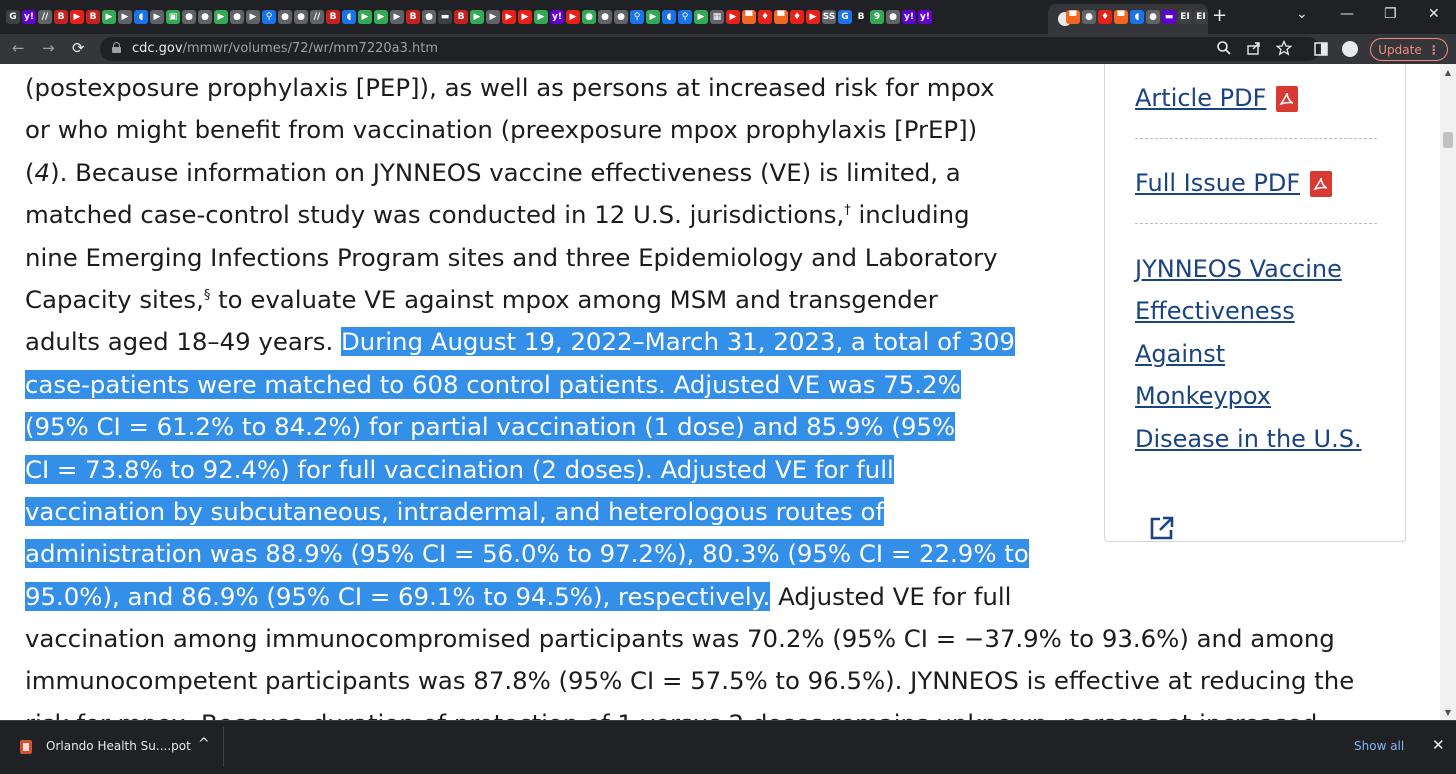 This screenshot has height=774, width=1456. Describe the element at coordinates (717, 17) in the screenshot. I see `tab-favicon-icon: ▦` at that location.